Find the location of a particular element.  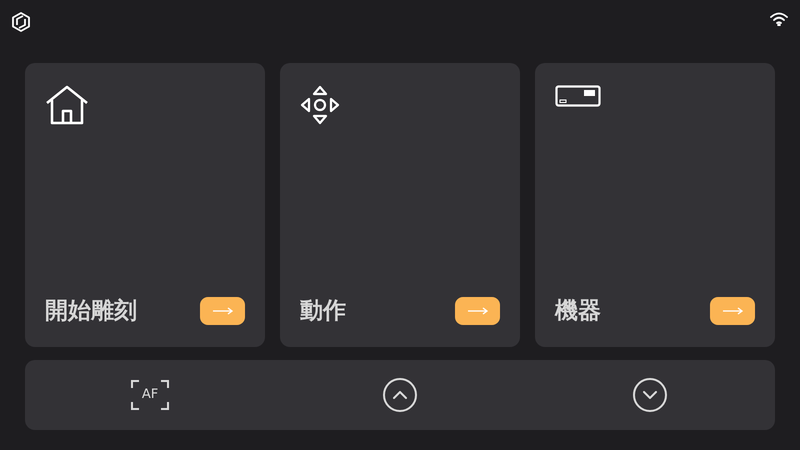

scroll-up-button is located at coordinates (400, 395).